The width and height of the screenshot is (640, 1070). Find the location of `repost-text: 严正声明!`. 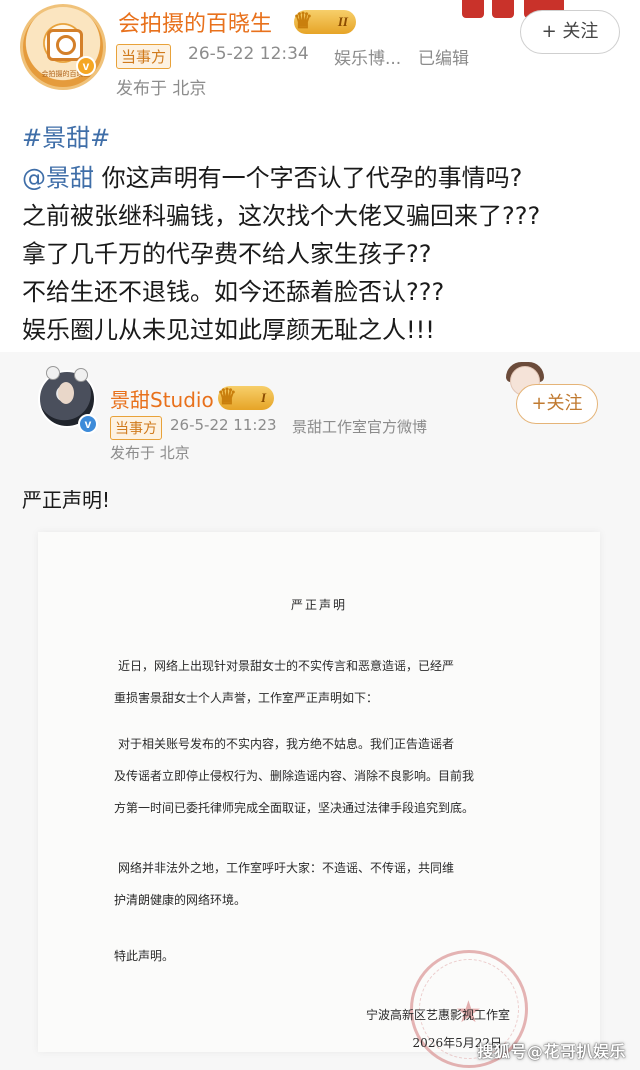

repost-text: 严正声明! is located at coordinates (66, 500).